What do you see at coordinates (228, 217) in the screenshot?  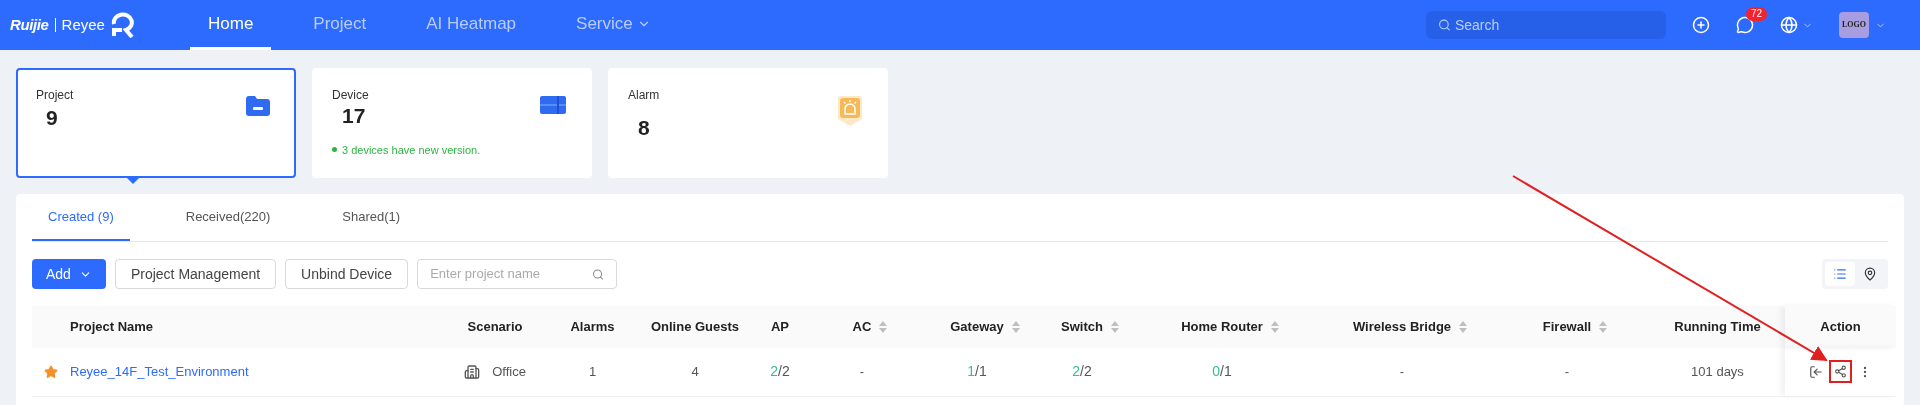 I see `tab: Received(220)` at bounding box center [228, 217].